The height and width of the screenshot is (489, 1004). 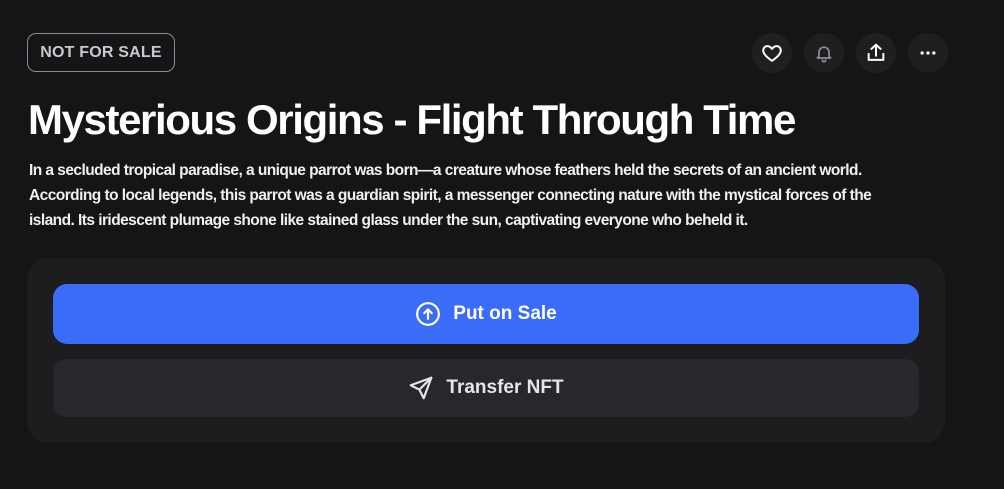 I want to click on heart-icon, so click(x=772, y=53).